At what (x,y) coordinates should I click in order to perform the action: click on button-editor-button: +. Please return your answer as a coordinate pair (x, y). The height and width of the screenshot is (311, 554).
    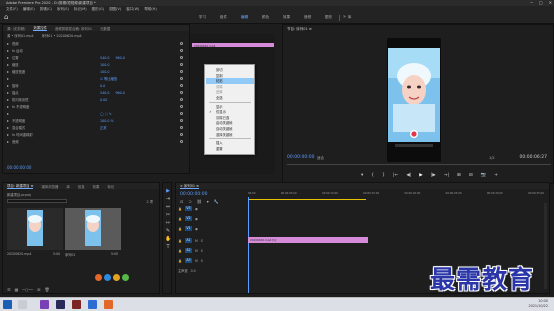
    Looking at the image, I should click on (496, 175).